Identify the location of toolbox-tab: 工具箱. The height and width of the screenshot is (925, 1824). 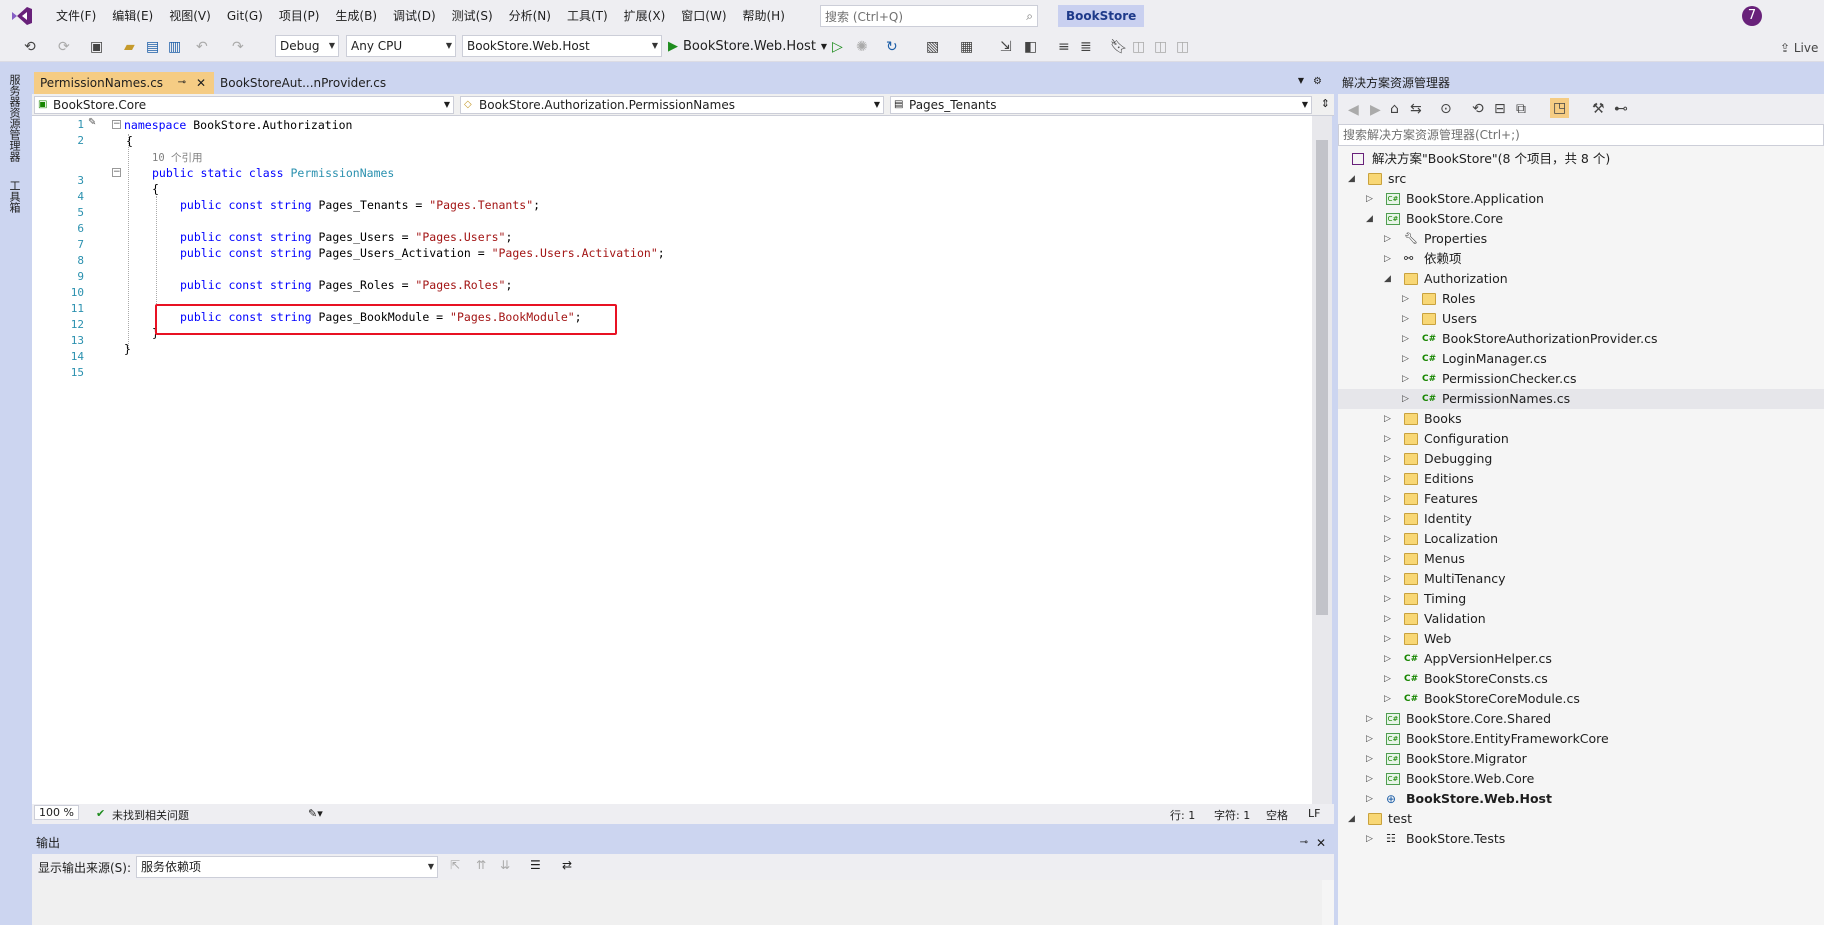
(14, 196).